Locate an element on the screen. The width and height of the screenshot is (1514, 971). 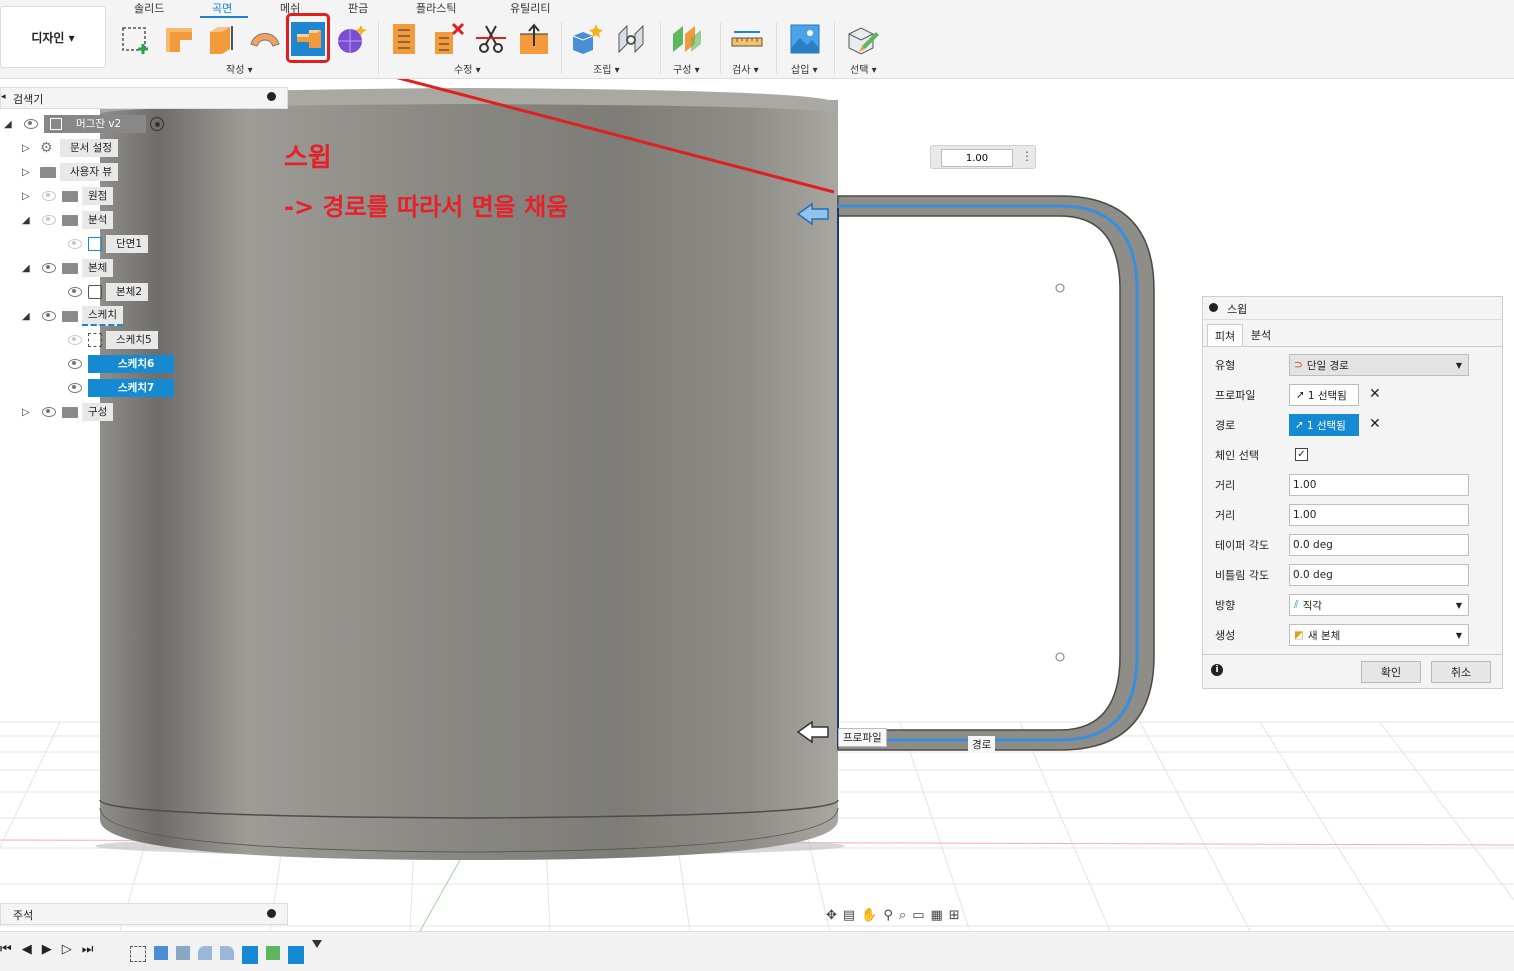
distance-input is located at coordinates (977, 158).